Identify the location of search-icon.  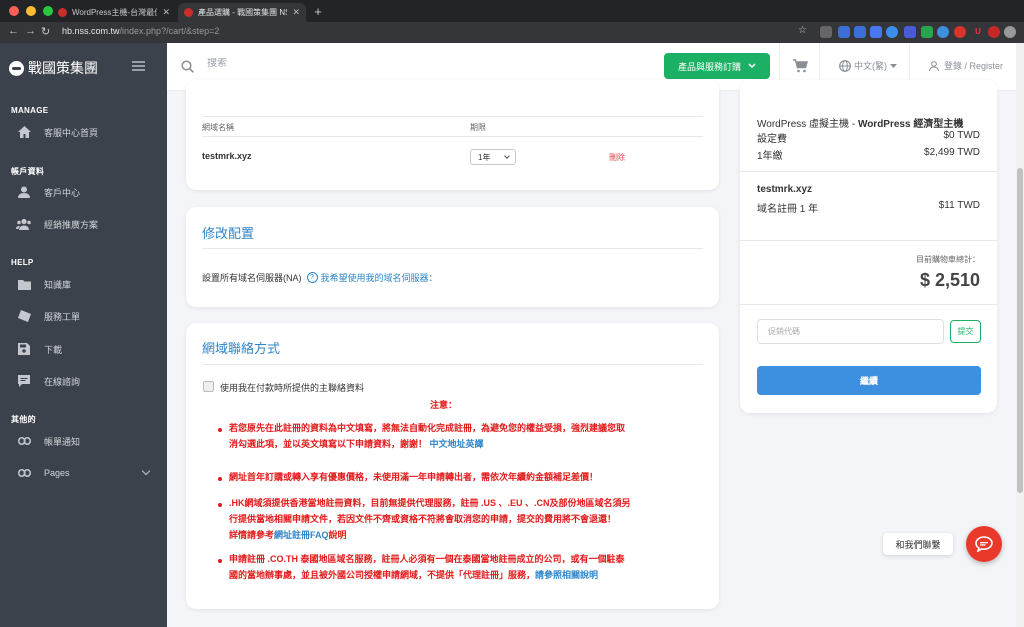
(187, 69).